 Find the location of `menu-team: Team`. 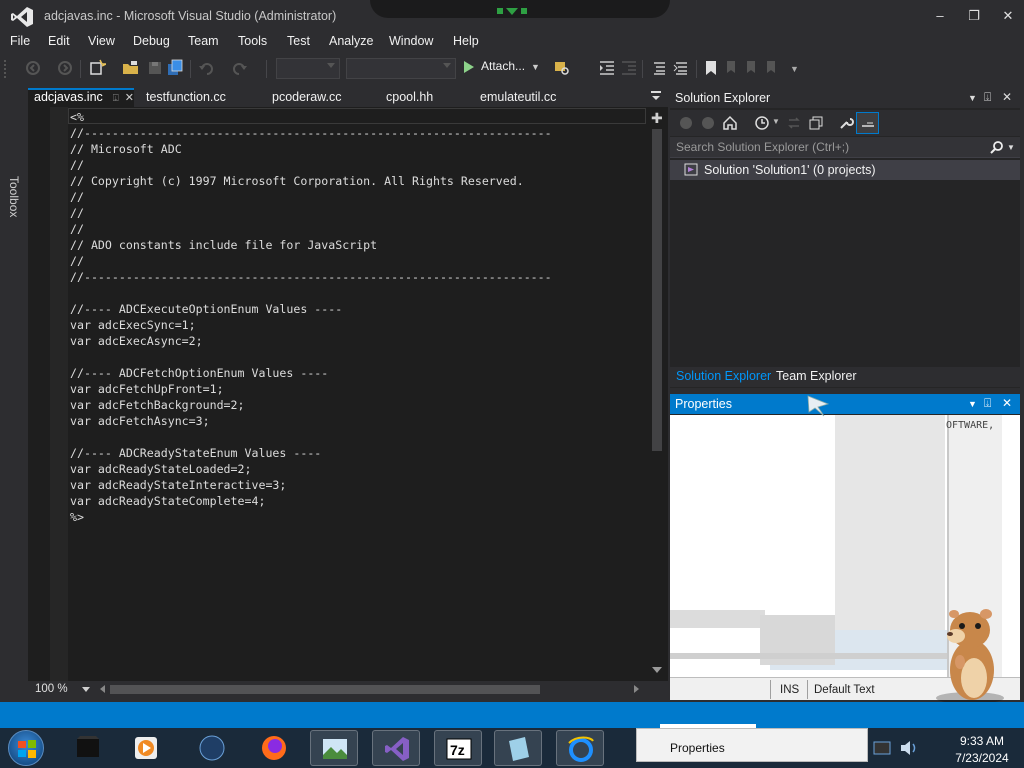

menu-team: Team is located at coordinates (203, 41).